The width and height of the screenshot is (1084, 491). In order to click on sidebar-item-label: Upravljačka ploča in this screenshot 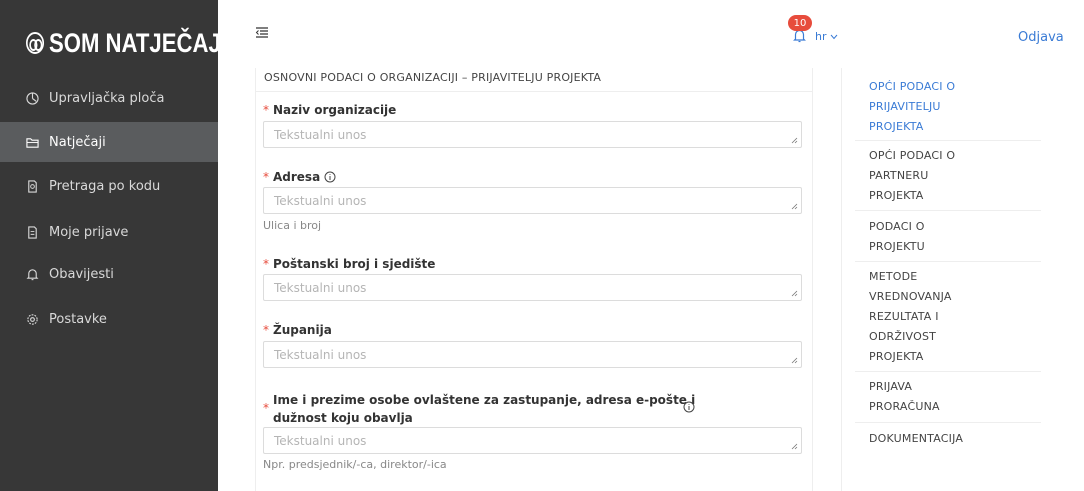, I will do `click(107, 98)`.